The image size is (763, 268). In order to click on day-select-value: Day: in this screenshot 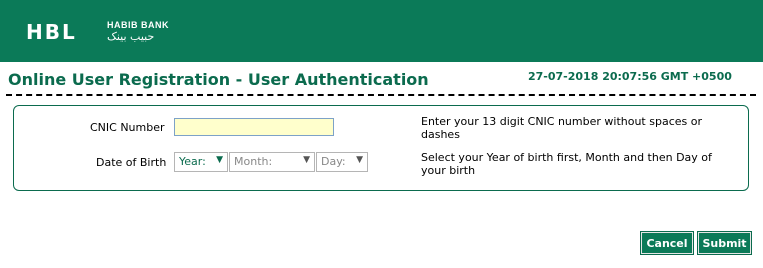, I will do `click(333, 161)`.